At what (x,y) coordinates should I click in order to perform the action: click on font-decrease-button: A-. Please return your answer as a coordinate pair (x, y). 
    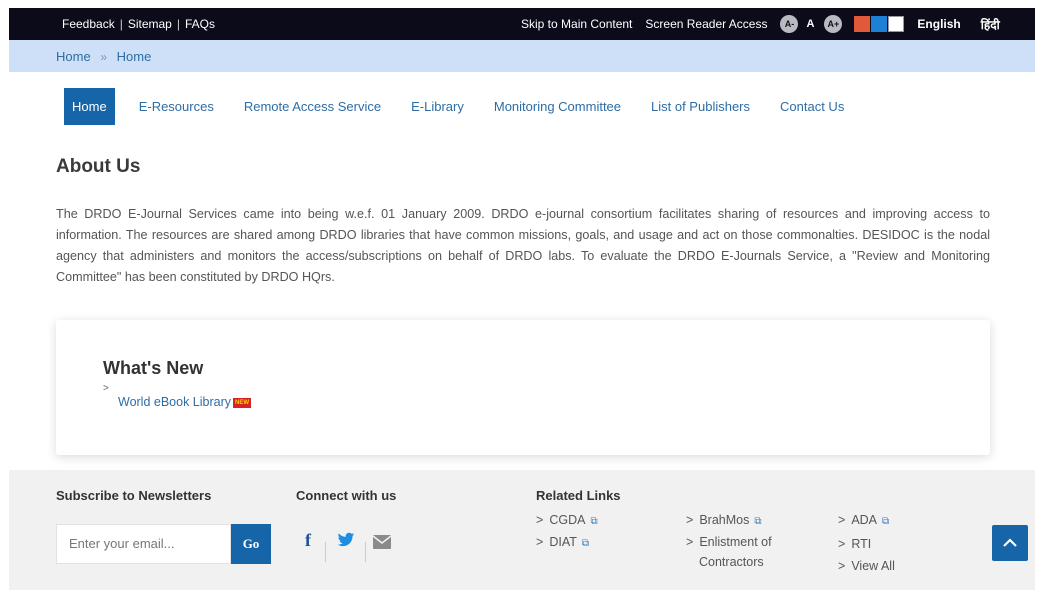
    Looking at the image, I should click on (789, 24).